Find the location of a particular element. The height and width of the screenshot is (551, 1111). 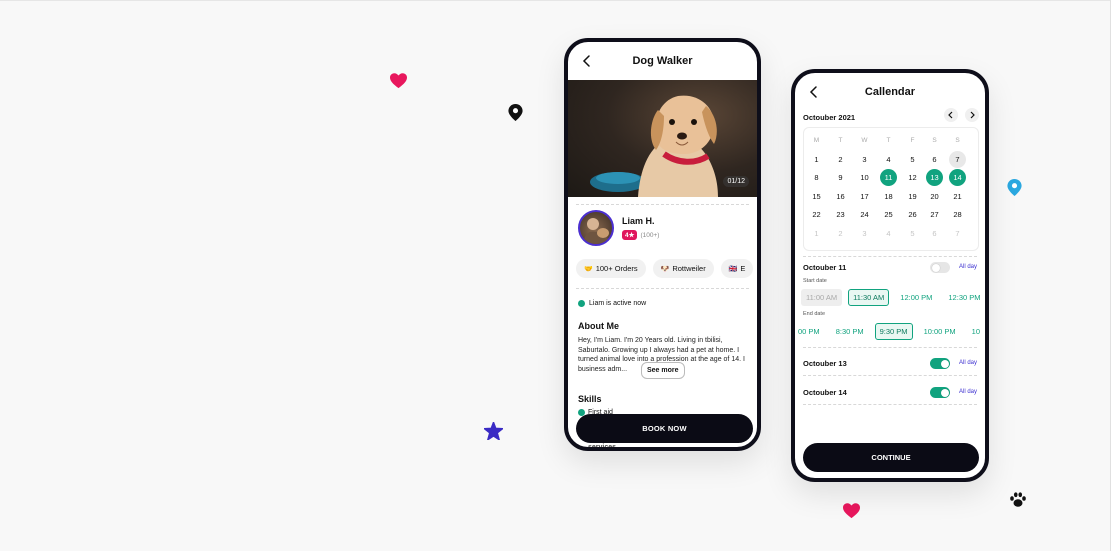

chevron-right-icon is located at coordinates (972, 115).